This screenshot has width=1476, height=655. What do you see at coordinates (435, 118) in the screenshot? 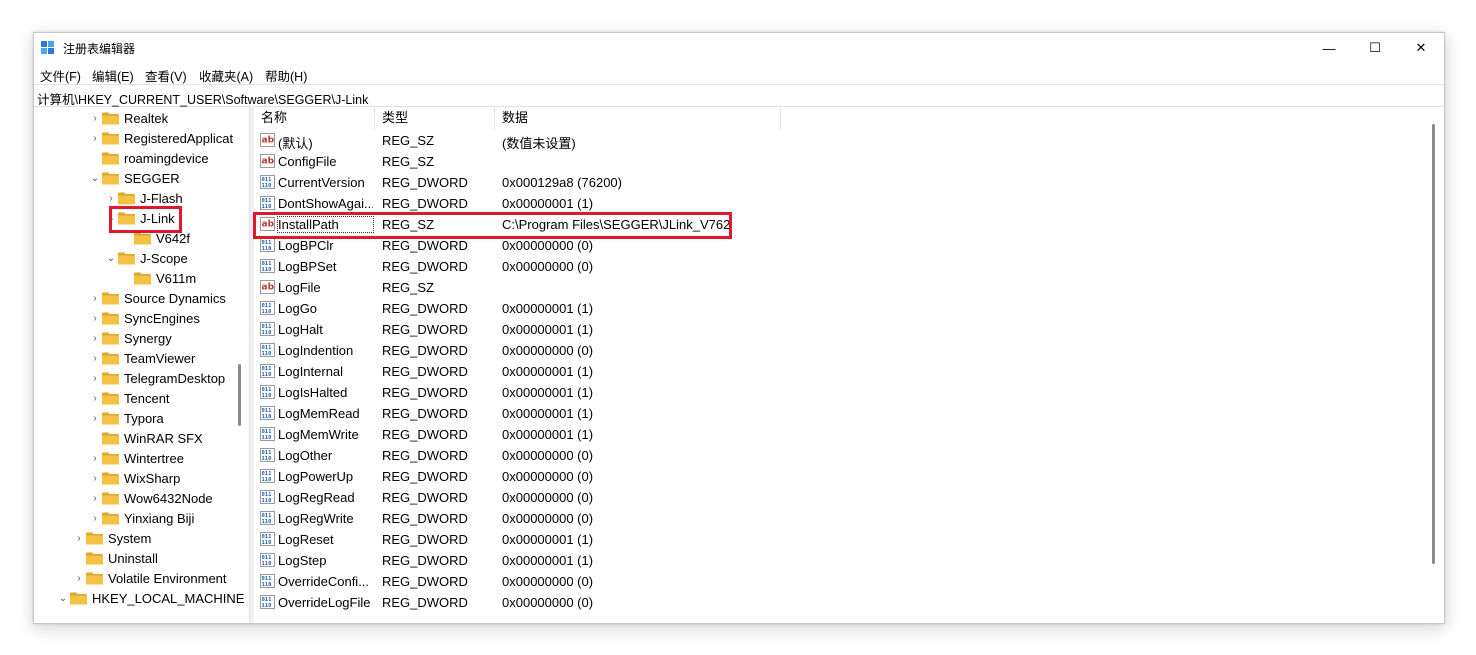
I see `column-header-type: 类型` at bounding box center [435, 118].